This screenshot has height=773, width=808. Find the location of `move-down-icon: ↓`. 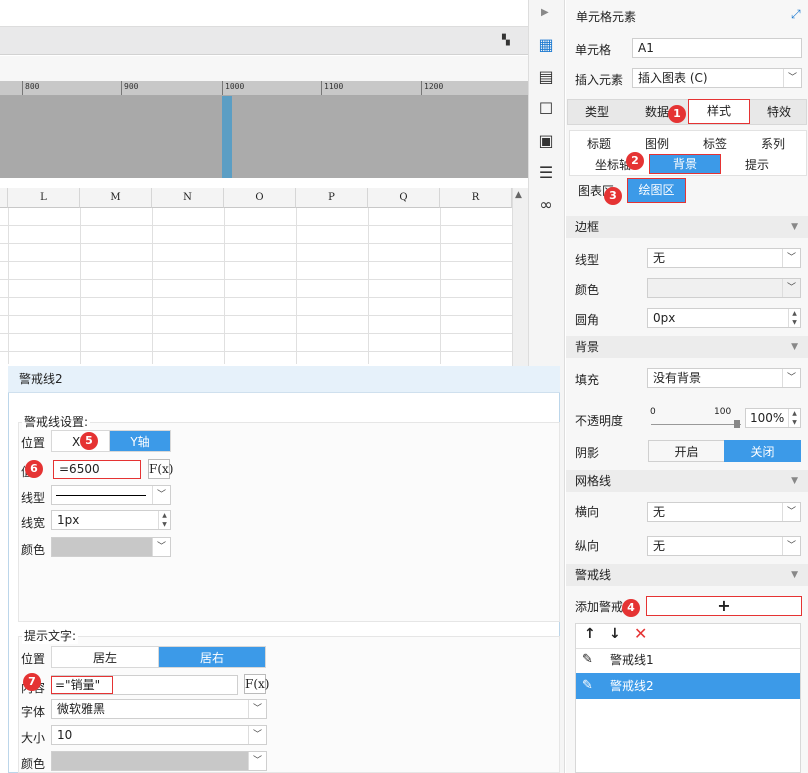

move-down-icon: ↓ is located at coordinates (615, 634).